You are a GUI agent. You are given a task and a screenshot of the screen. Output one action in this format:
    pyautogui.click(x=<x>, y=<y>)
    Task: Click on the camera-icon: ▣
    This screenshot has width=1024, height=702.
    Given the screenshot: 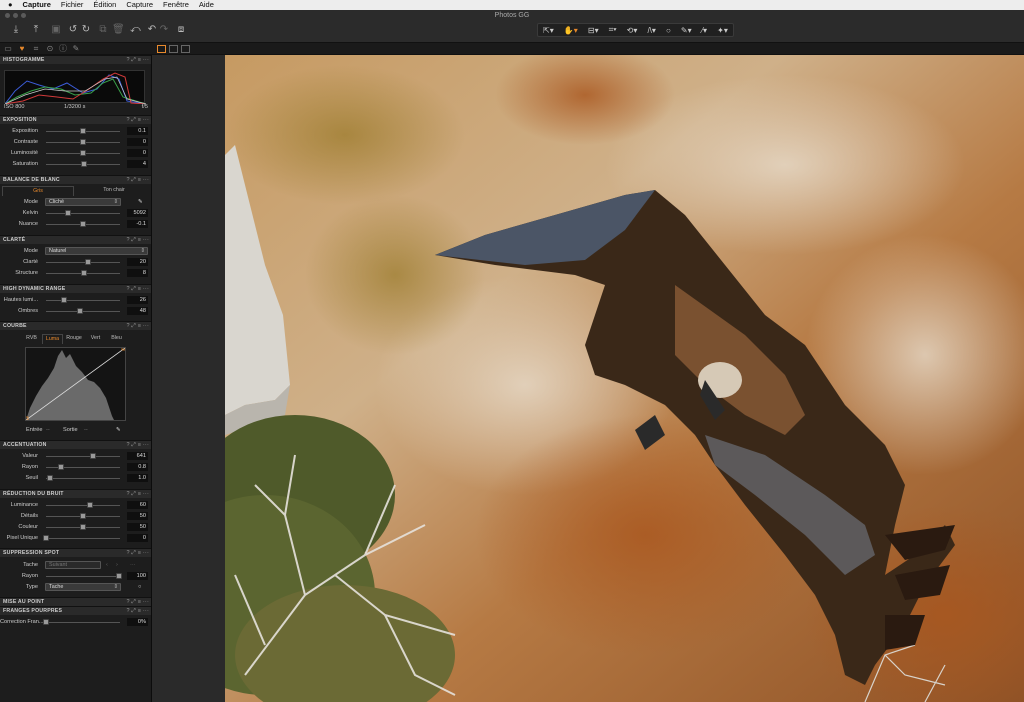 What is the action you would take?
    pyautogui.click(x=56, y=30)
    